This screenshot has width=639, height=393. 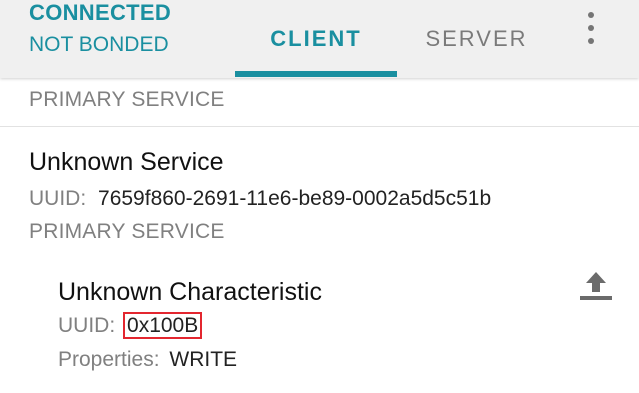 I want to click on characteristic-uuid: 0x100B, so click(x=163, y=325).